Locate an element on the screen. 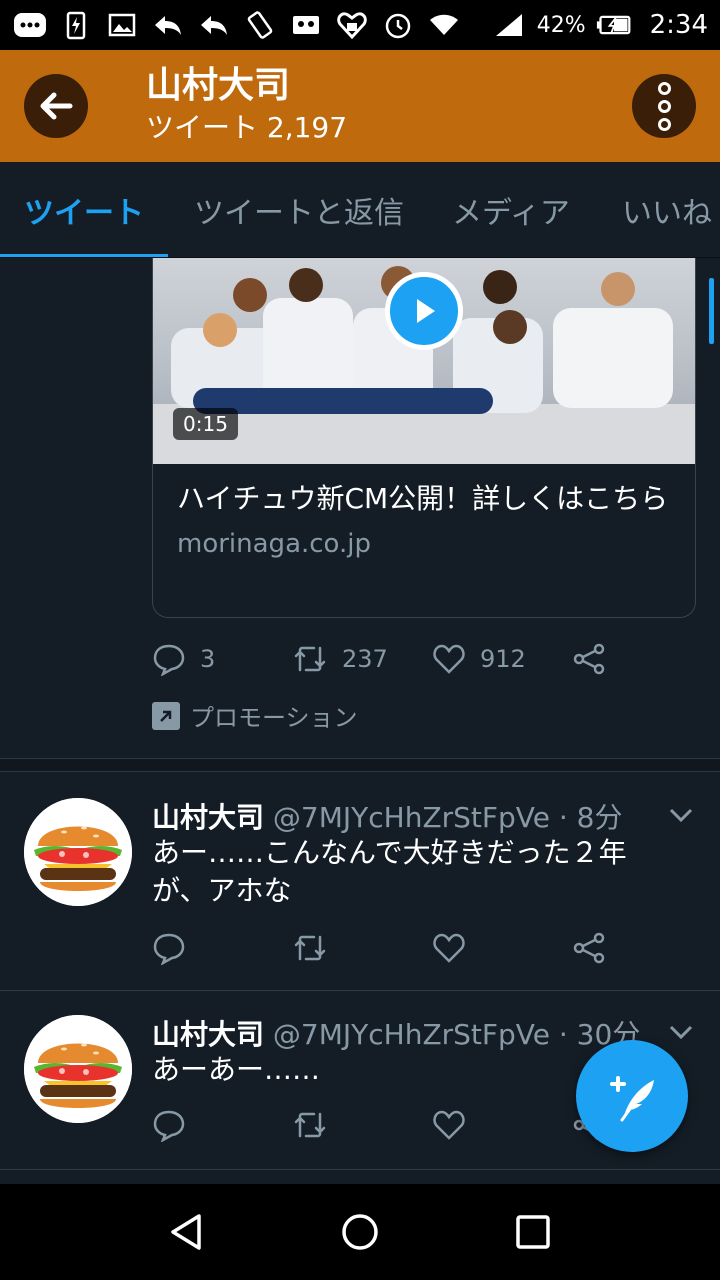  video-thumbnail: 0:15 is located at coordinates (424, 361).